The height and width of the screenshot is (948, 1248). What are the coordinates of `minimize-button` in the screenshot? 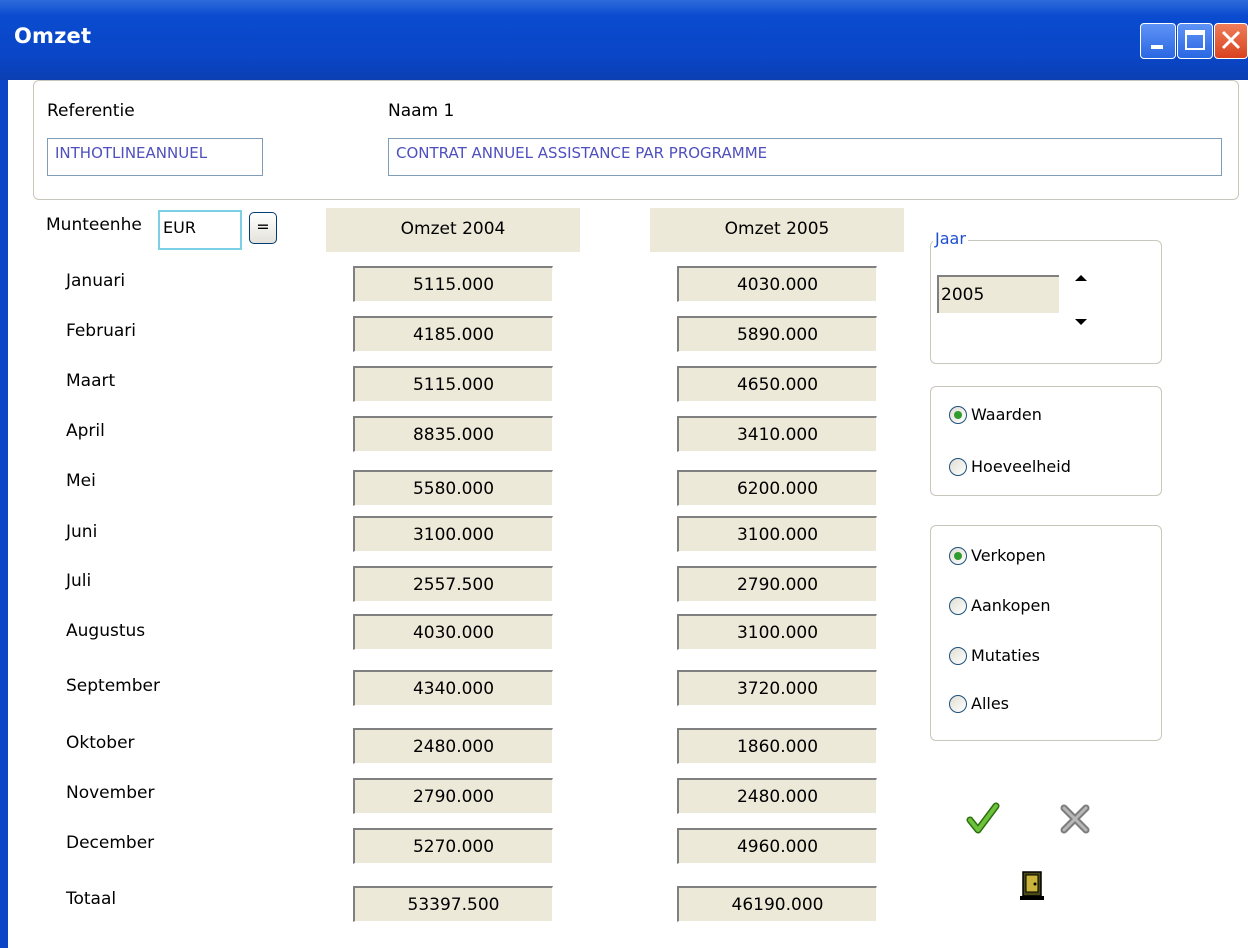 It's located at (1158, 41).